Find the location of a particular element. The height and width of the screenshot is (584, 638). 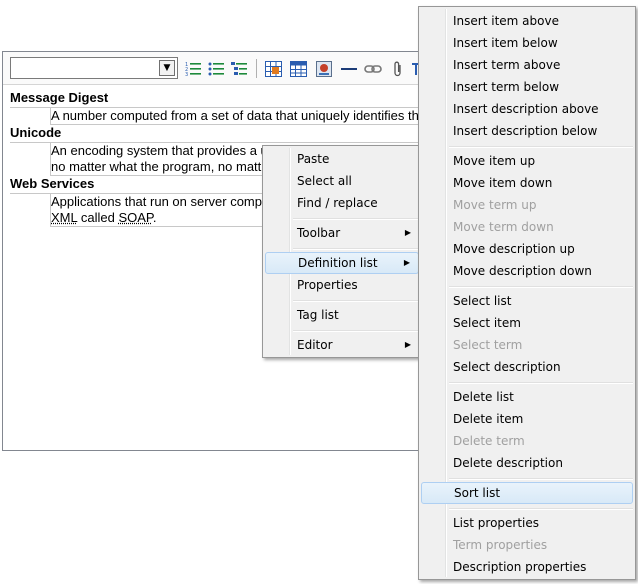

definition-term: Unicode is located at coordinates (218, 134).